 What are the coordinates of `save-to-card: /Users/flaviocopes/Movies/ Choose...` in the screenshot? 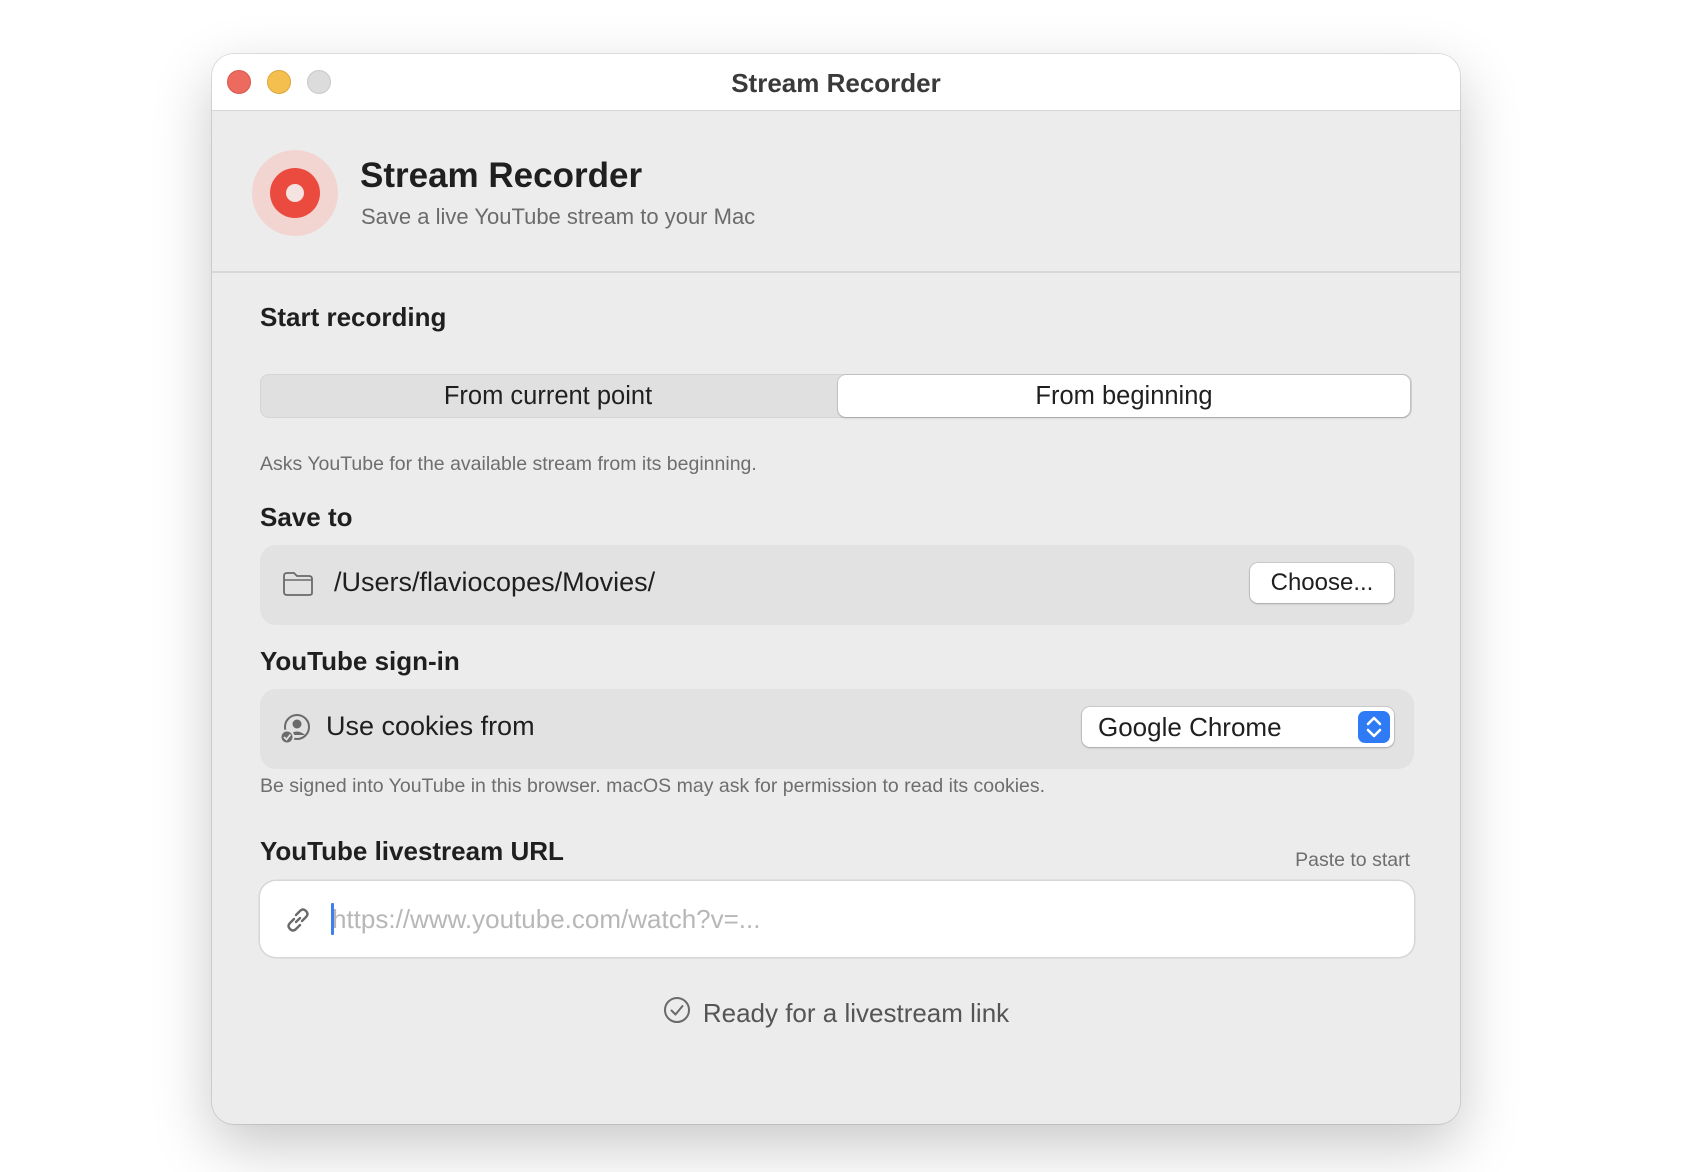 It's located at (837, 585).